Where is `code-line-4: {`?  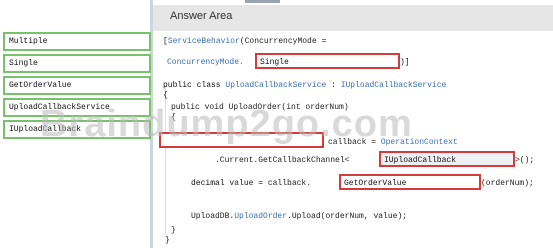
code-line-4: { is located at coordinates (165, 95).